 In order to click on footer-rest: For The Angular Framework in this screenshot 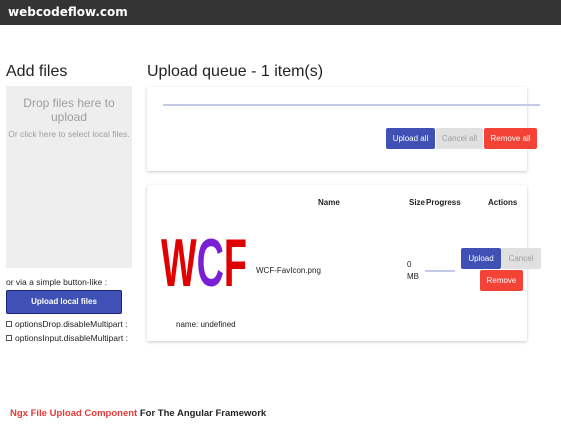, I will do `click(202, 413)`.